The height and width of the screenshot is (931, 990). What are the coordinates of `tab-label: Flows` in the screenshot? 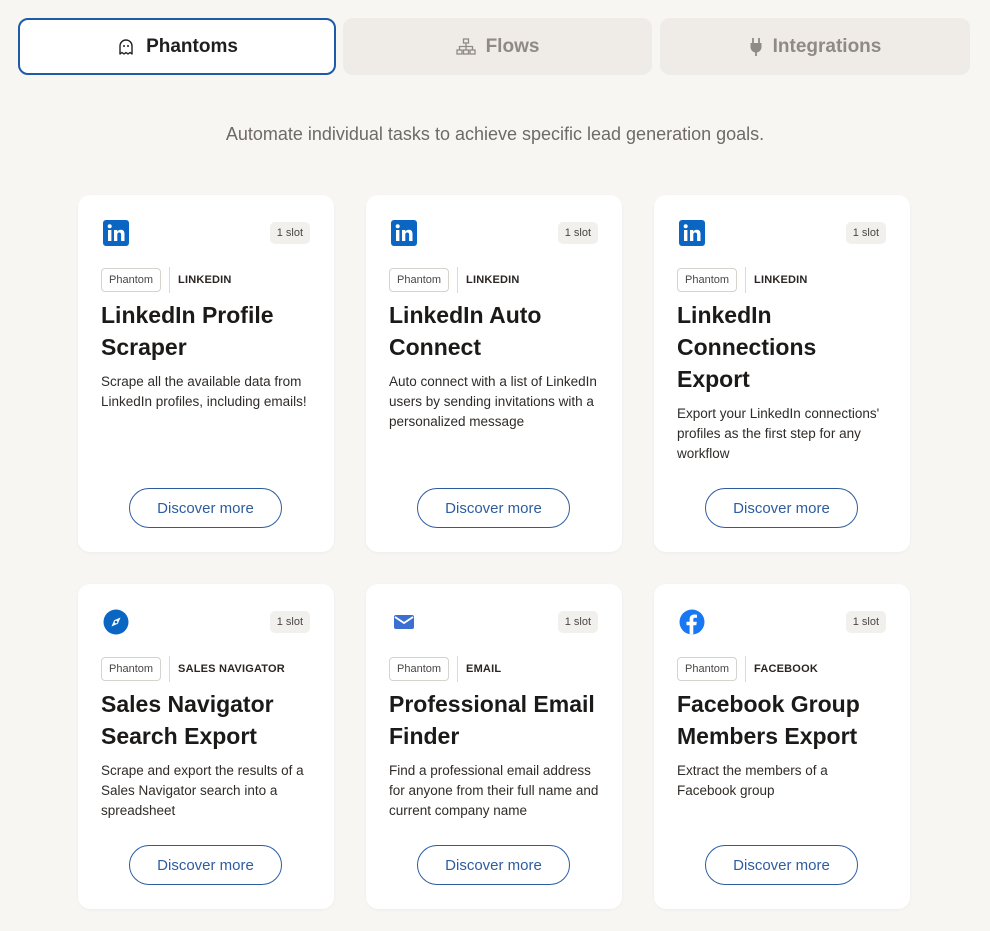 It's located at (512, 46).